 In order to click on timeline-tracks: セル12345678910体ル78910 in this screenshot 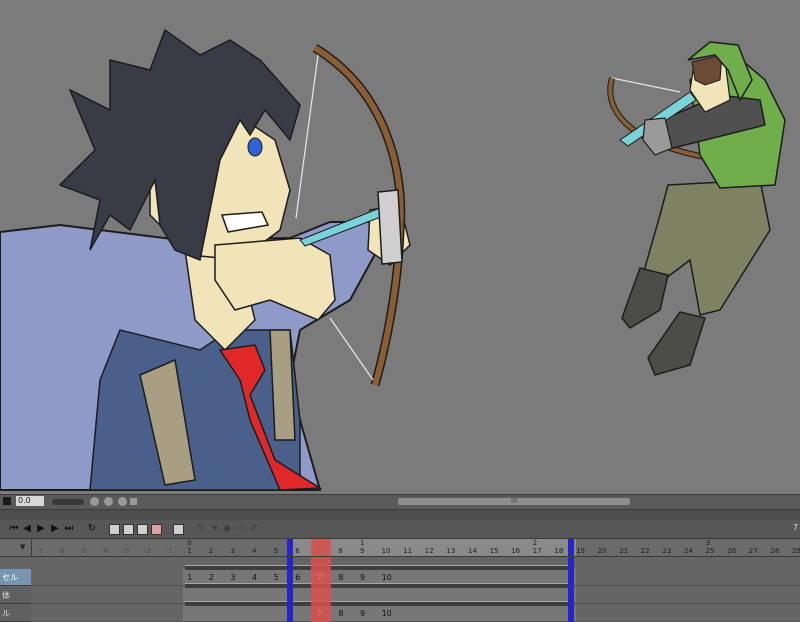, I will do `click(400, 589)`.